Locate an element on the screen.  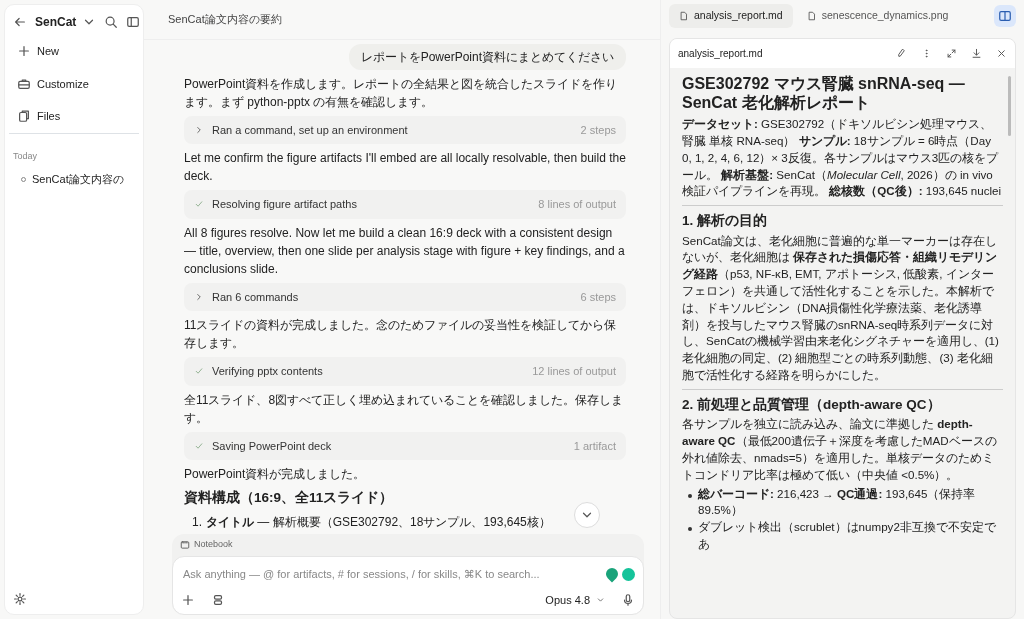
message-field: Ask anything — @ for artifacts, # for sessions, / for skills, ⌘K to search... Opus 4.8 is located at coordinates (408, 585).